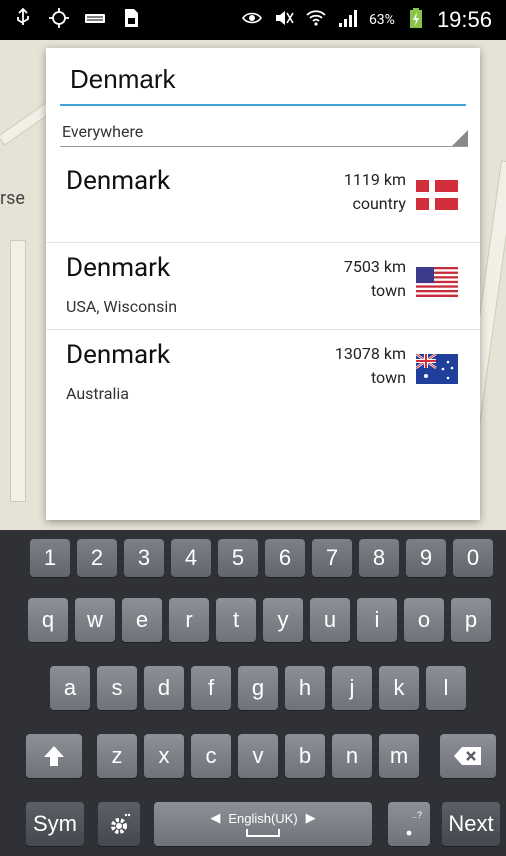 This screenshot has width=506, height=856. What do you see at coordinates (263, 833) in the screenshot?
I see `space-bar-icon` at bounding box center [263, 833].